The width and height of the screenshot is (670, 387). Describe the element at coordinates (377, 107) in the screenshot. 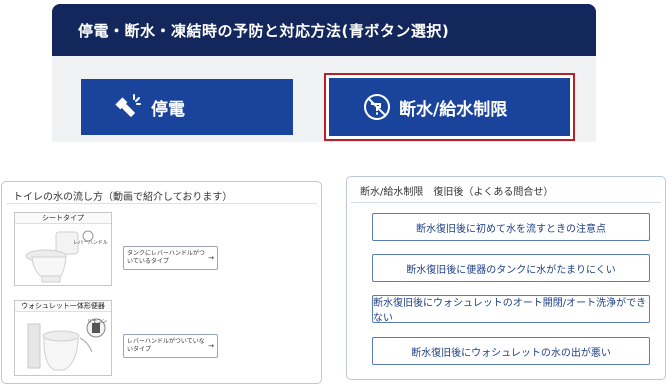

I see `no-water-faucet-icon` at that location.